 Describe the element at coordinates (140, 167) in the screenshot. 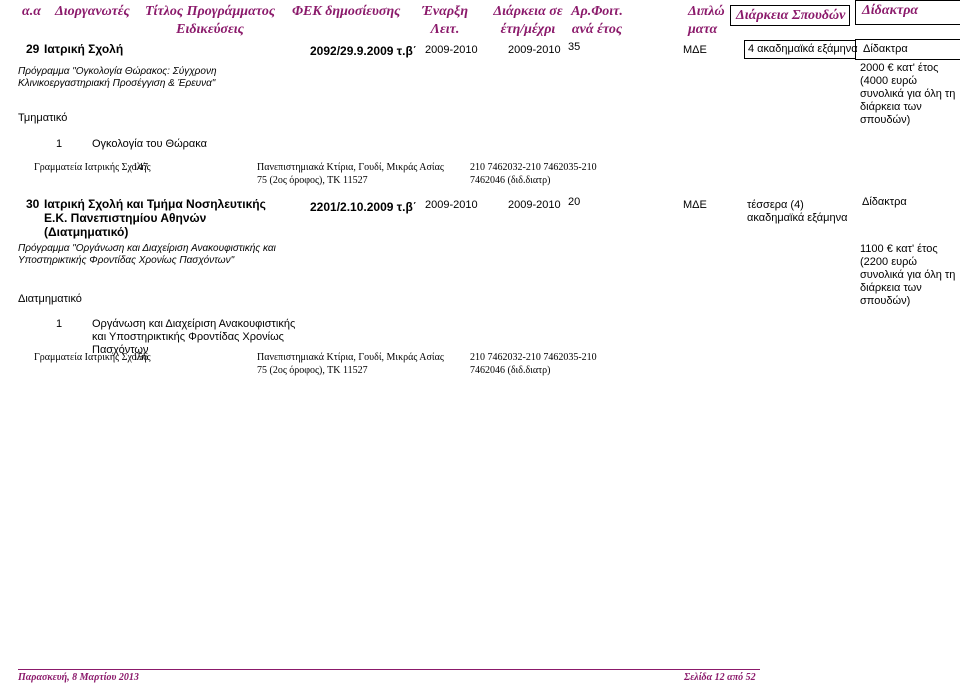

I see `secretariat-overlap: 147` at that location.